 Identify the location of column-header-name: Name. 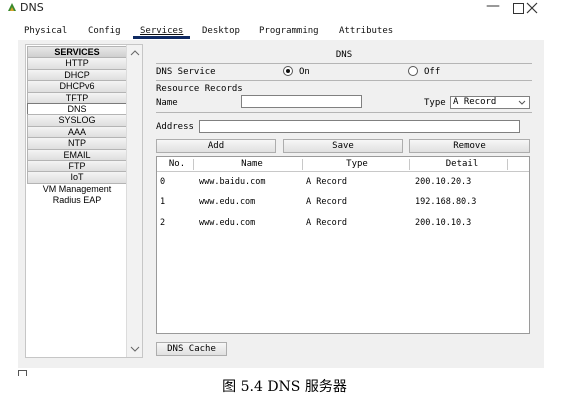
(252, 164).